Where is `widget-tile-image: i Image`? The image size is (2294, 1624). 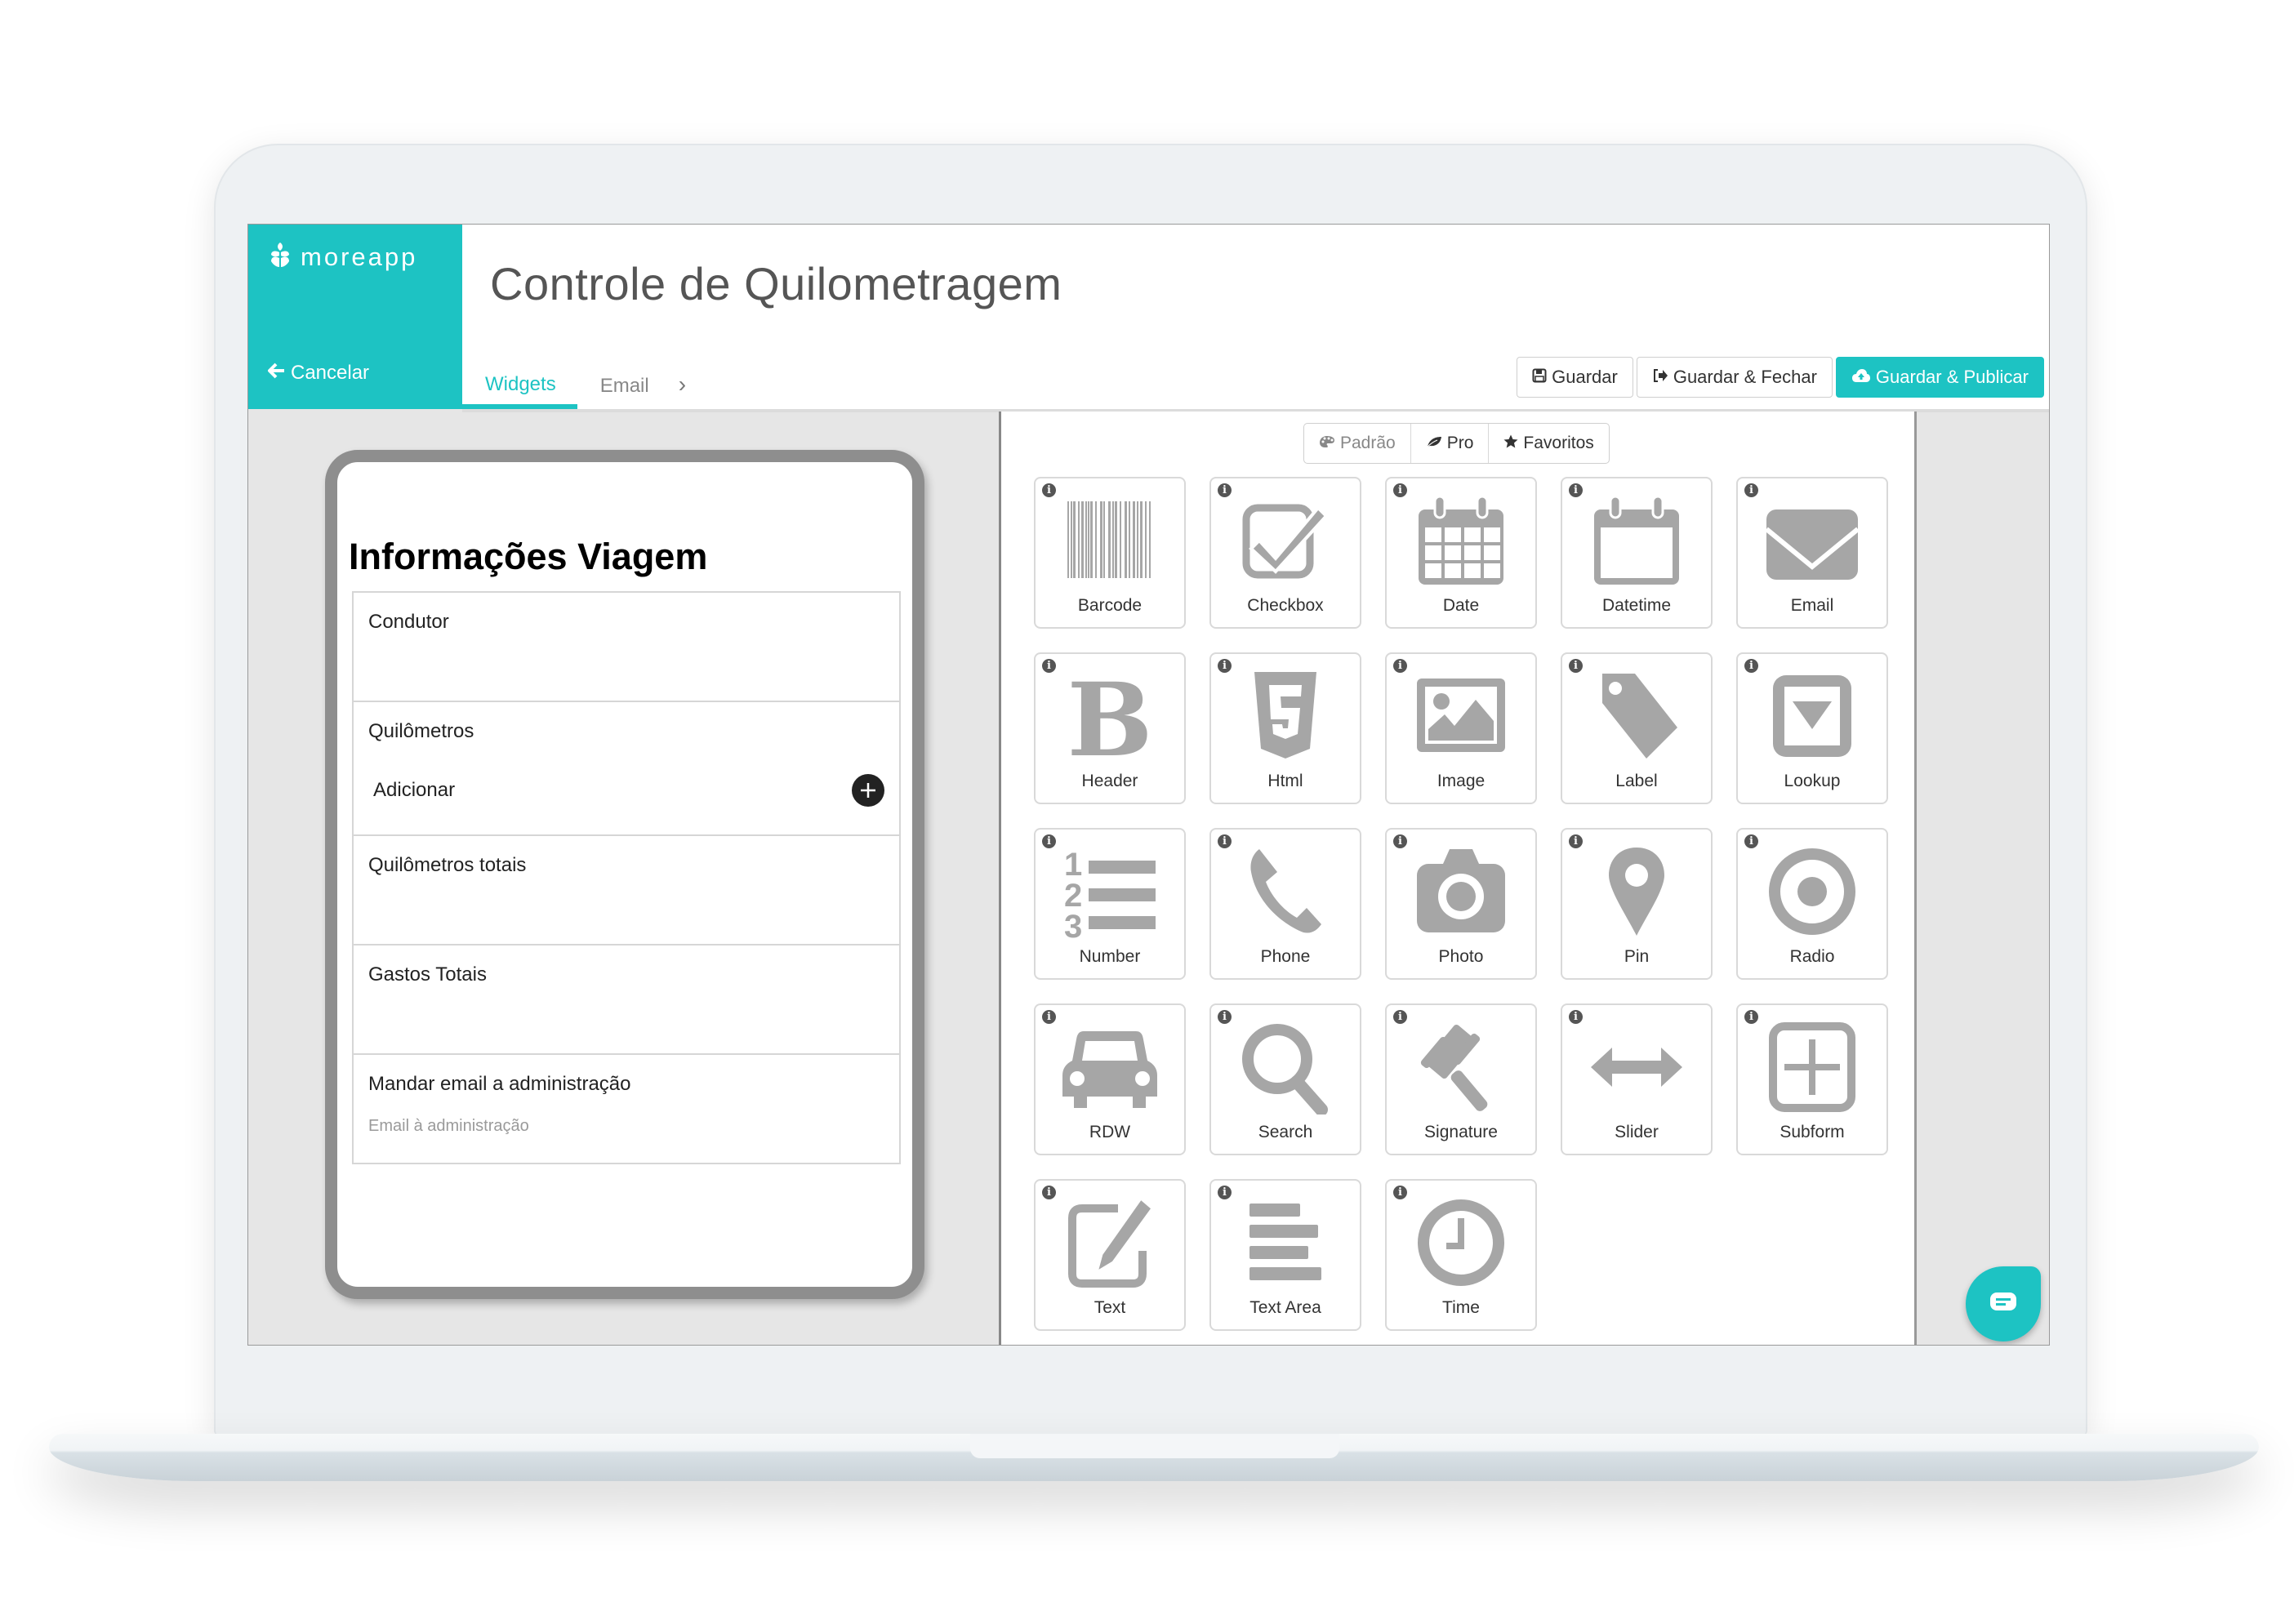 widget-tile-image: i Image is located at coordinates (1461, 728).